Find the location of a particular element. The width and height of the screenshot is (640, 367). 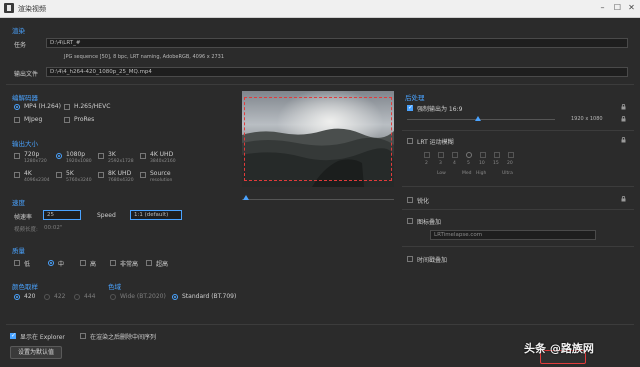

close-icon: ✕ is located at coordinates (631, 8).